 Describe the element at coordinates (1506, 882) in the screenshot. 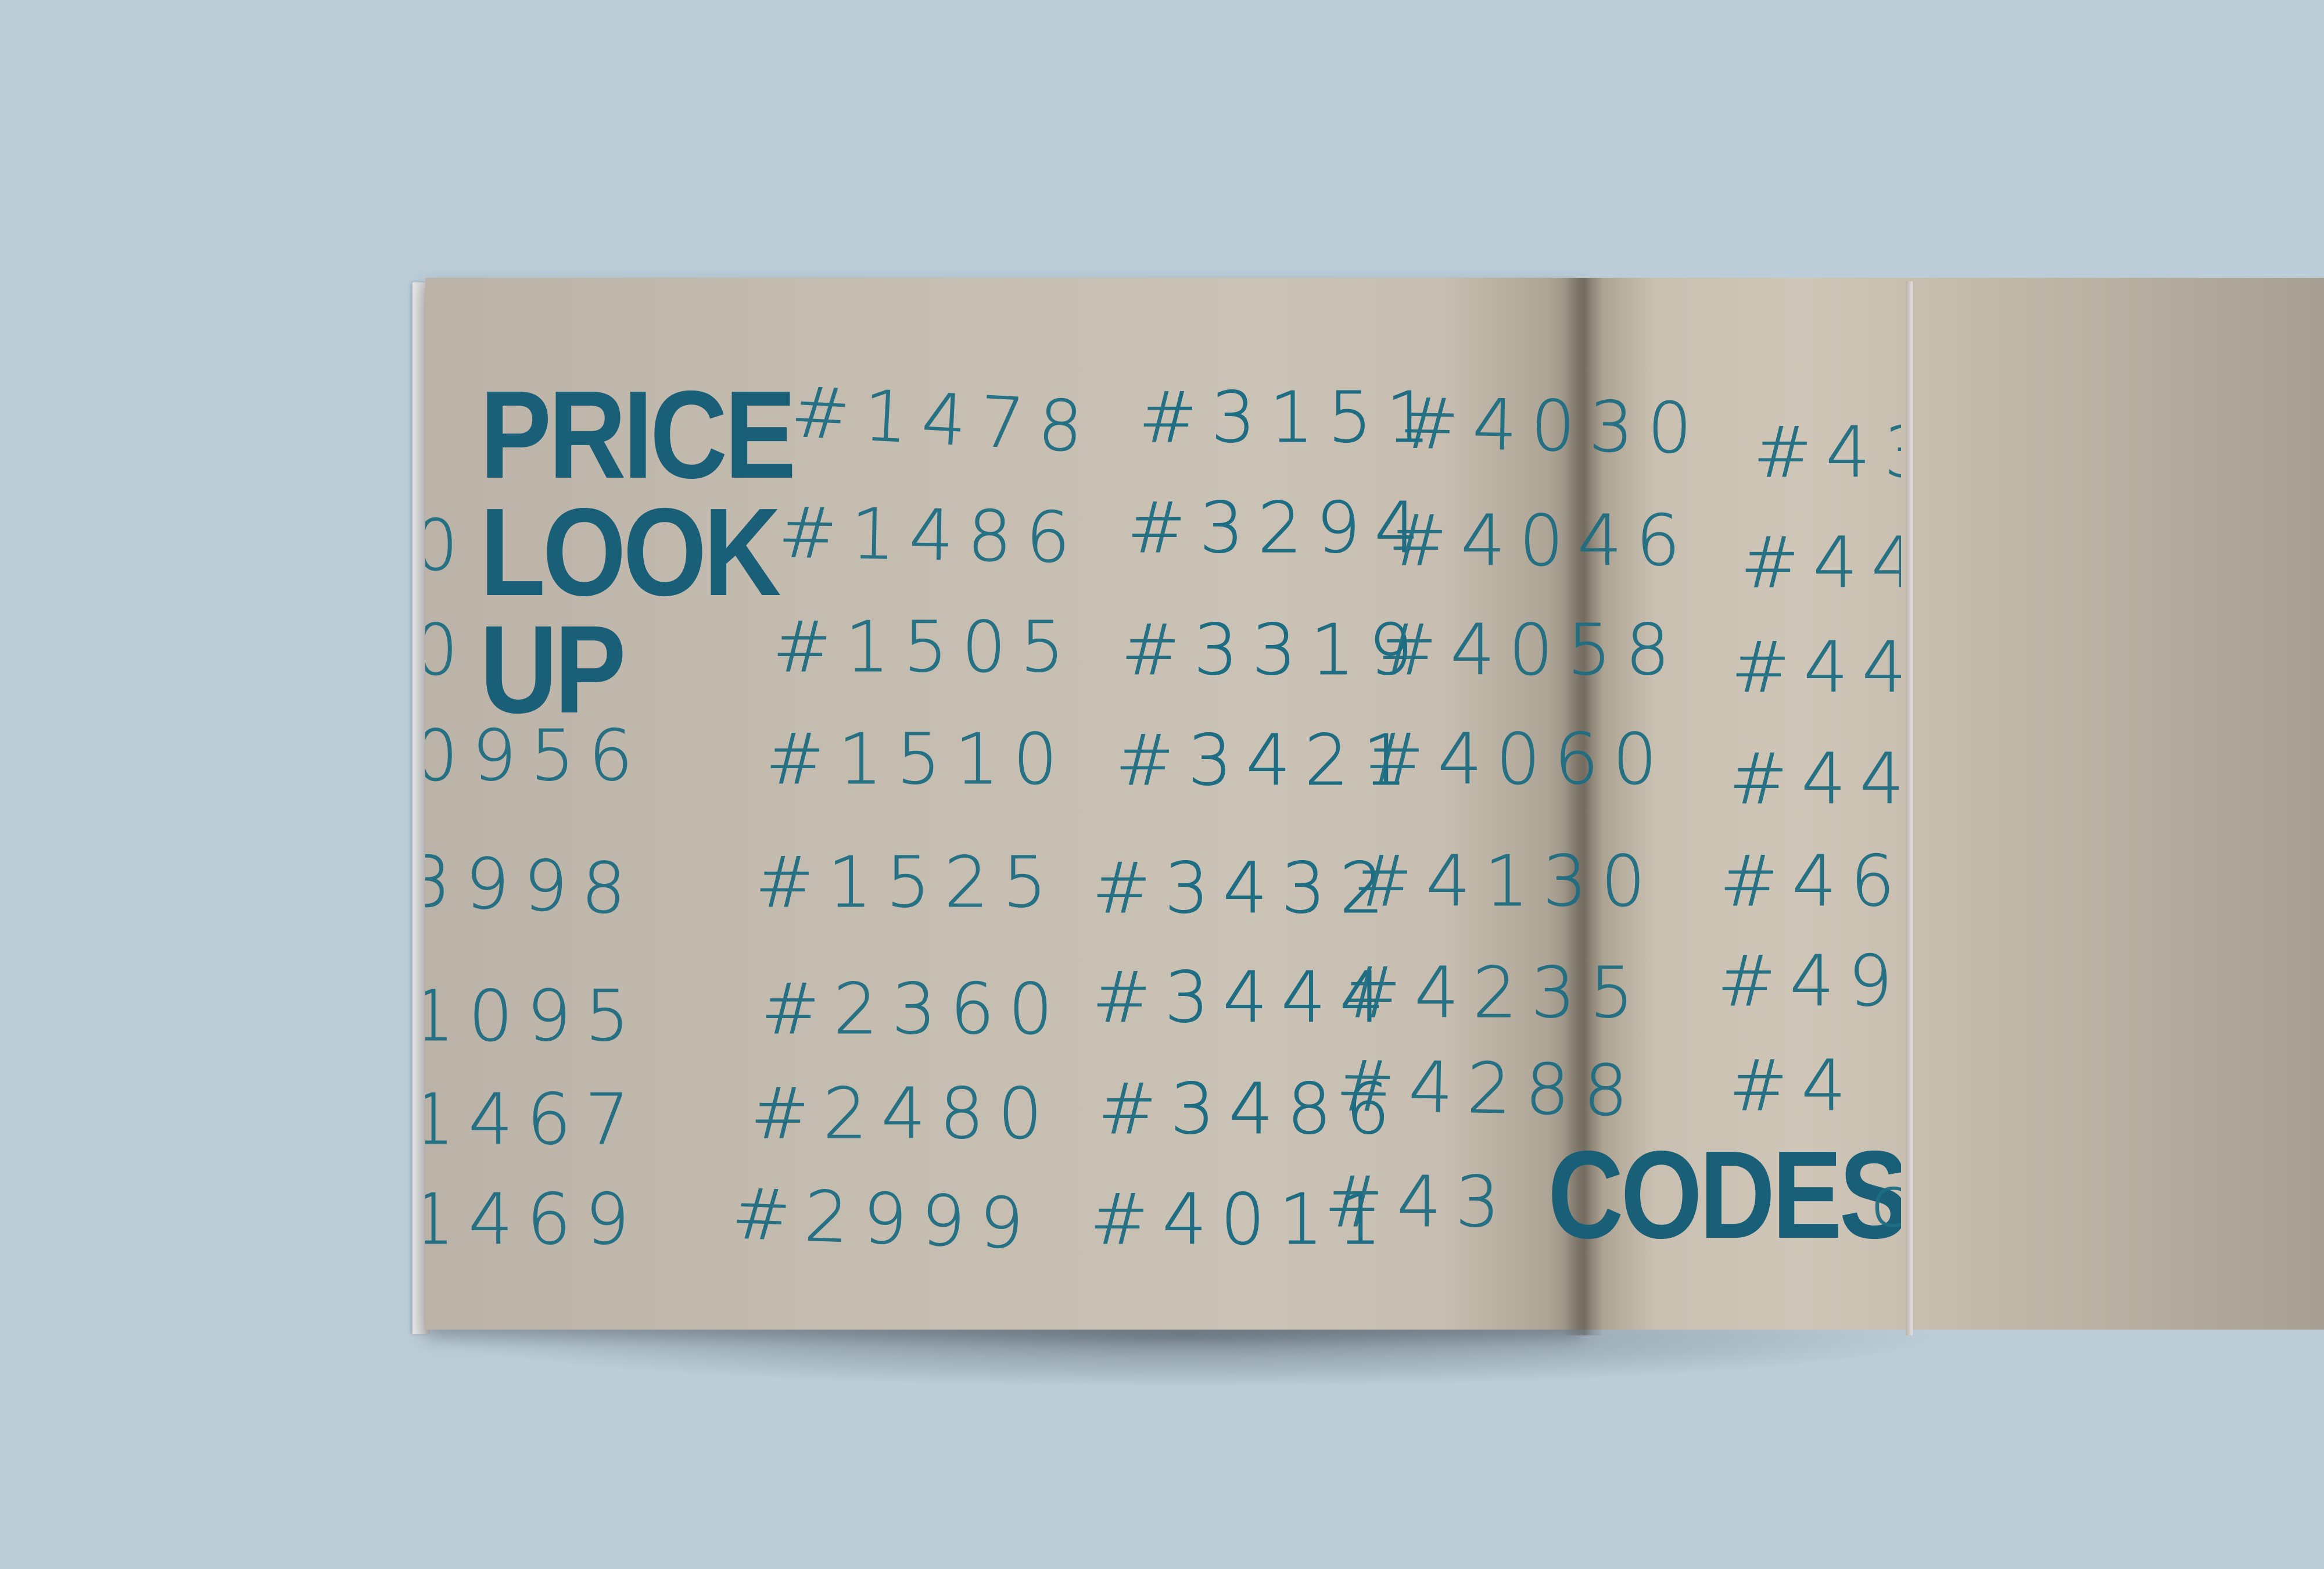

I see `code-col3: #4130` at that location.